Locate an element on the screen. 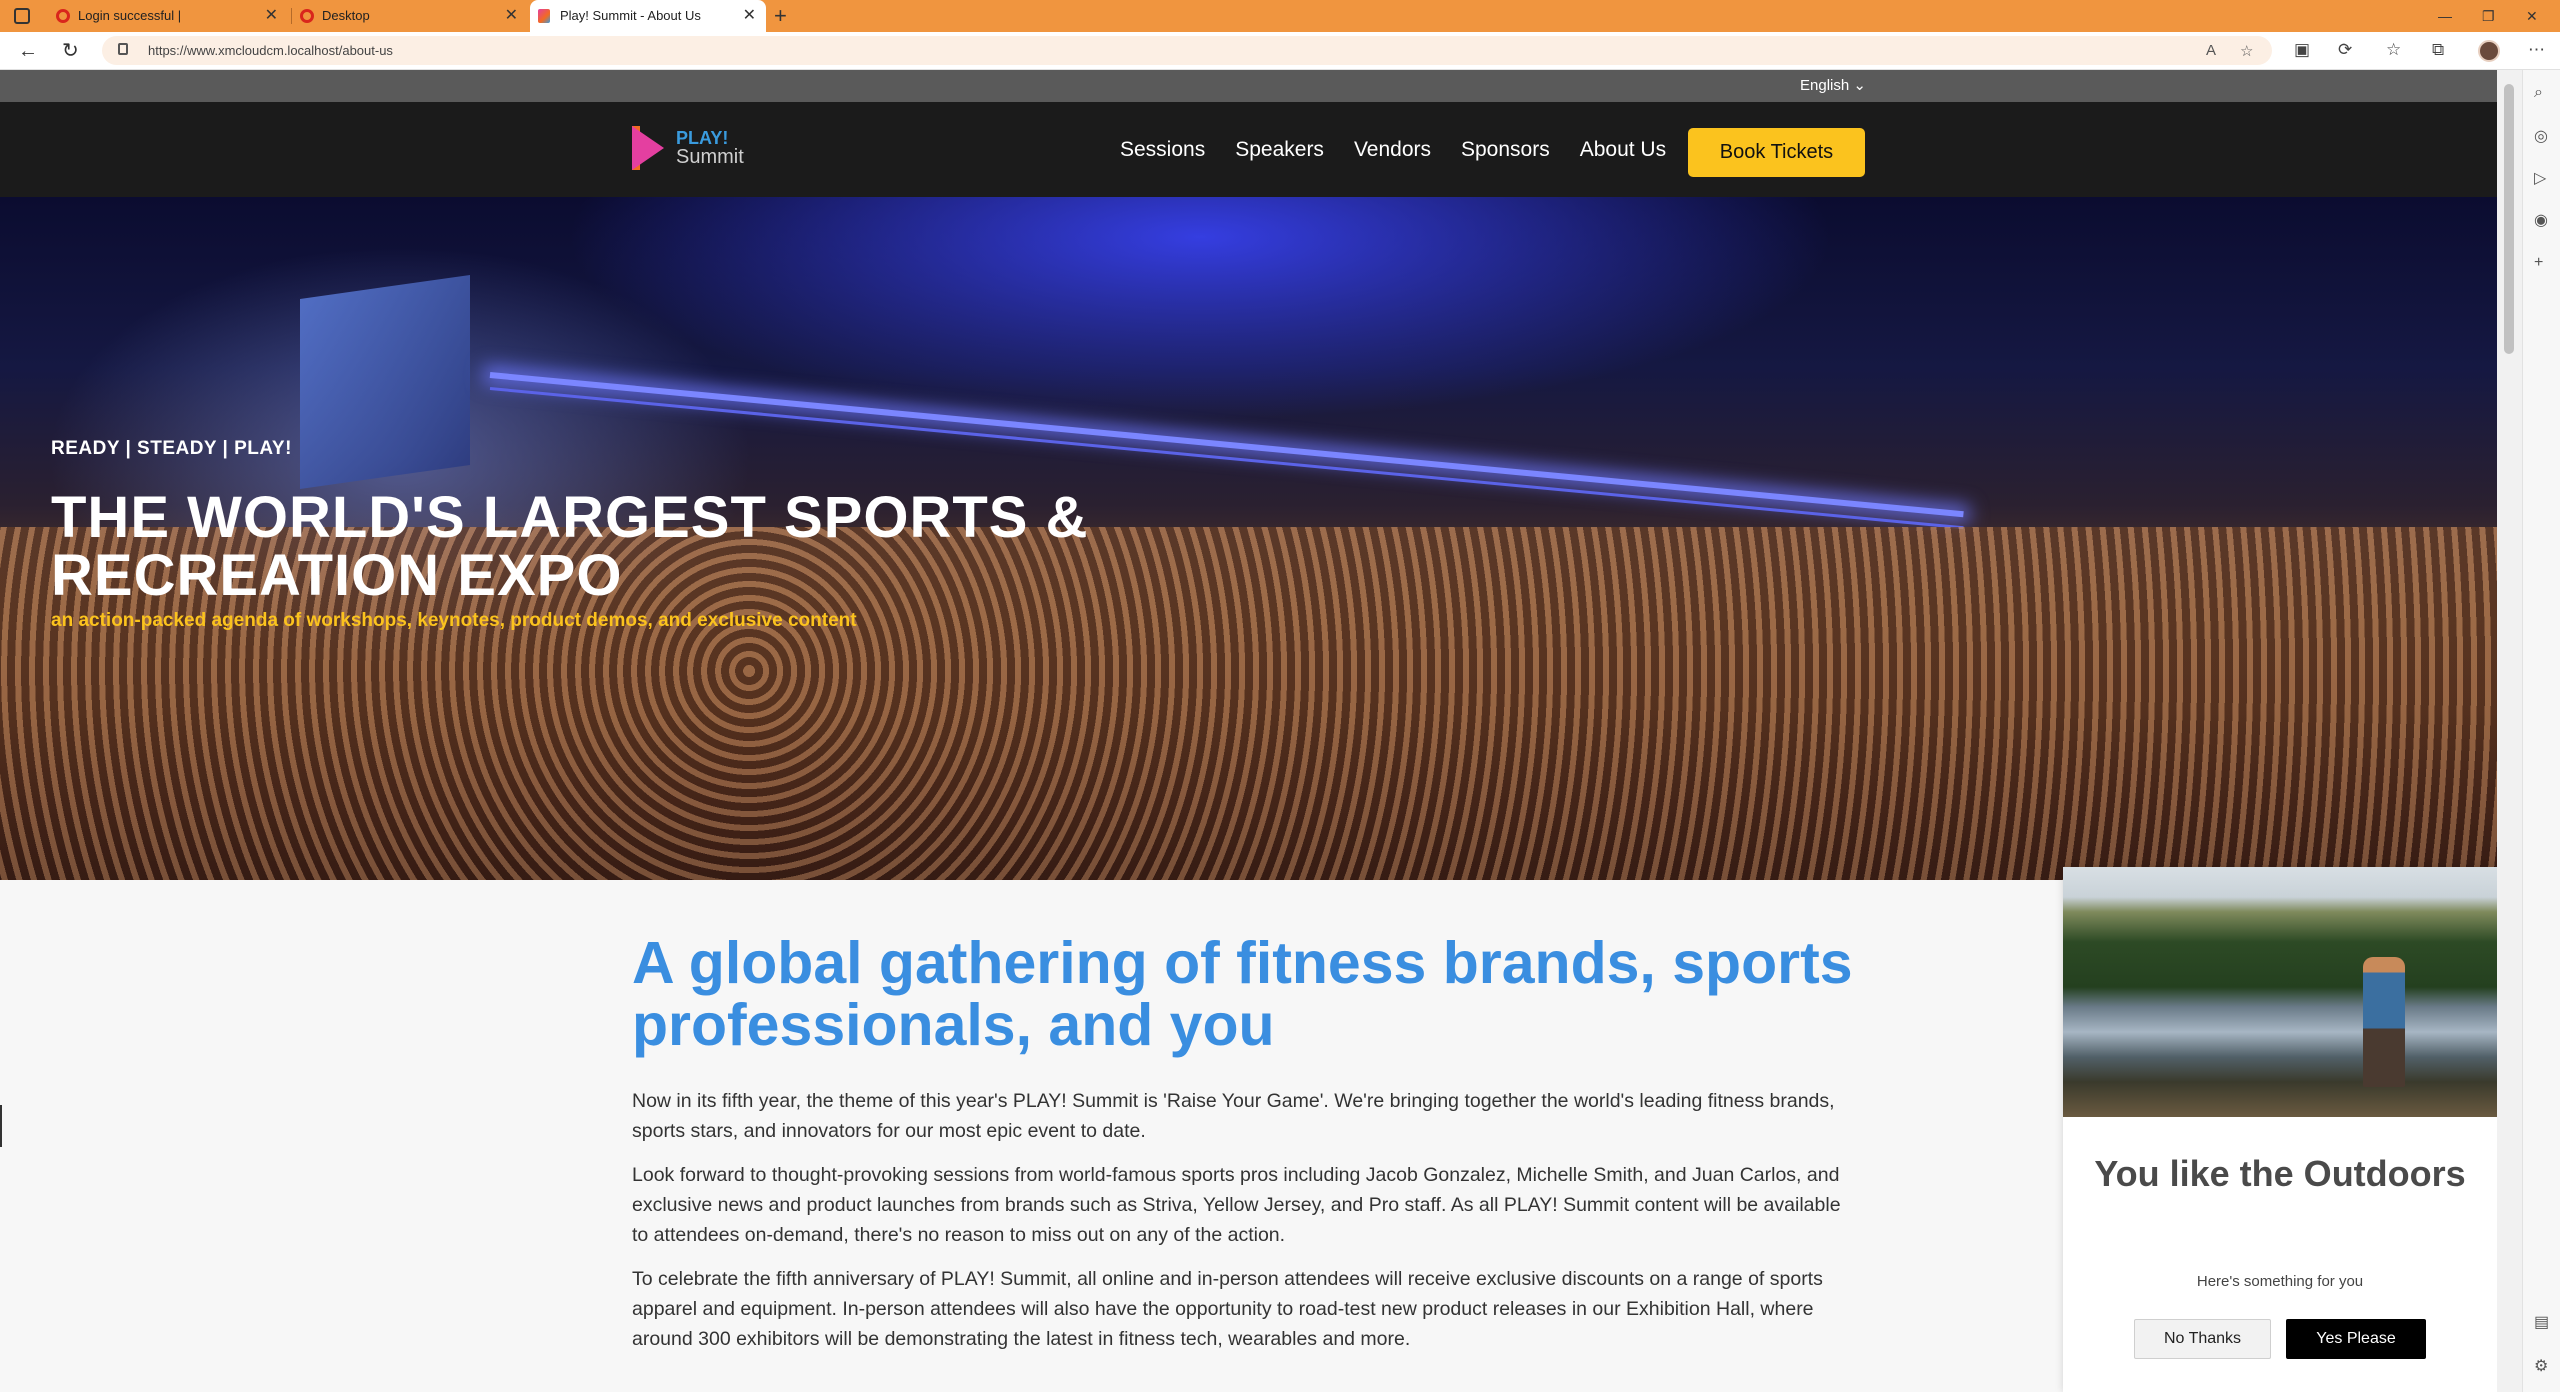 Image resolution: width=2560 pixels, height=1392 pixels. tab-label: Login successful | is located at coordinates (130, 15).